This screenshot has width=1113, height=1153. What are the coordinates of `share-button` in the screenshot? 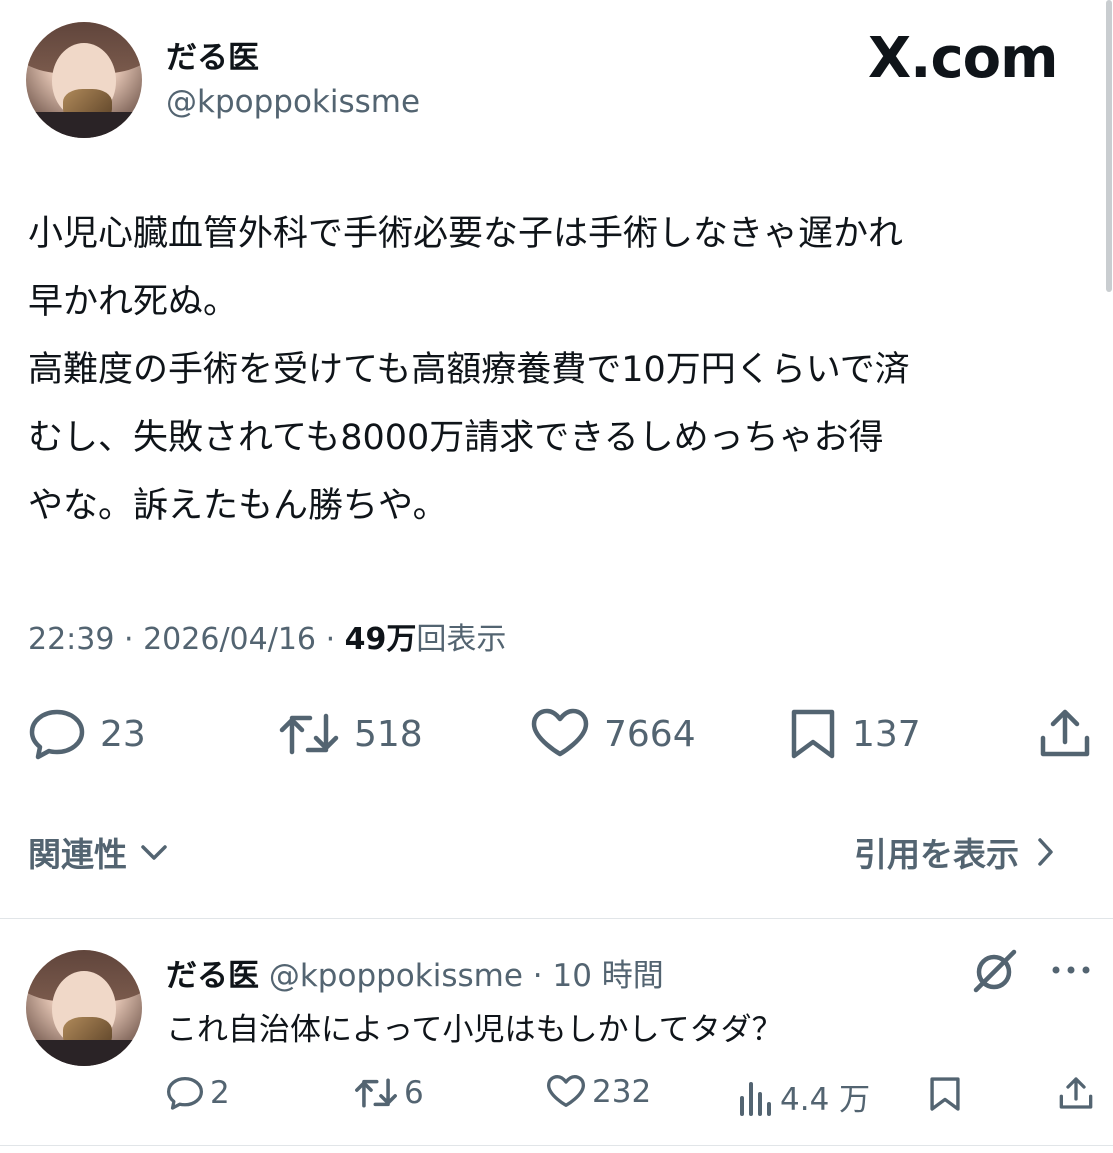 It's located at (1065, 733).